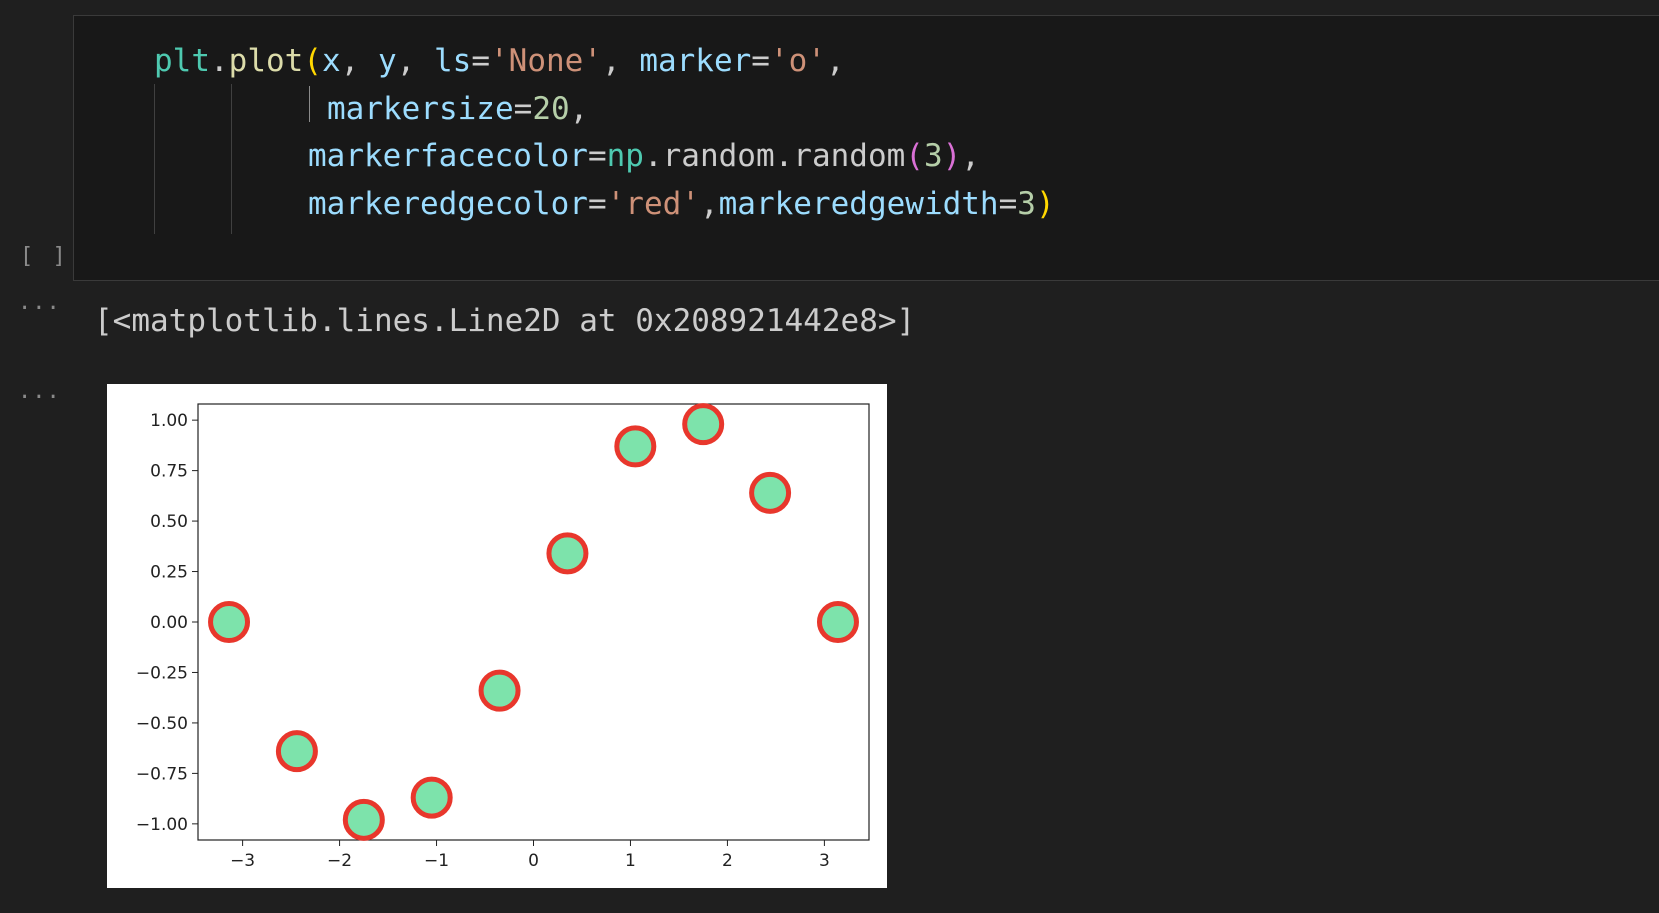  I want to click on x-tick-label: 3, so click(824, 861).